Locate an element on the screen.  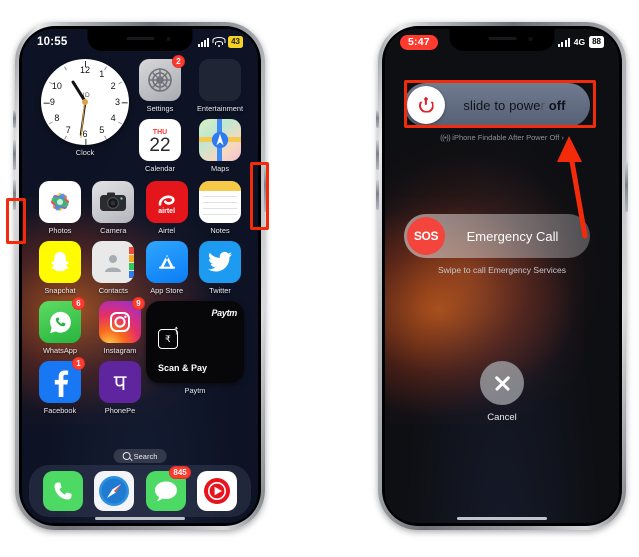
app-label: Camera is located at coordinates (113, 230).